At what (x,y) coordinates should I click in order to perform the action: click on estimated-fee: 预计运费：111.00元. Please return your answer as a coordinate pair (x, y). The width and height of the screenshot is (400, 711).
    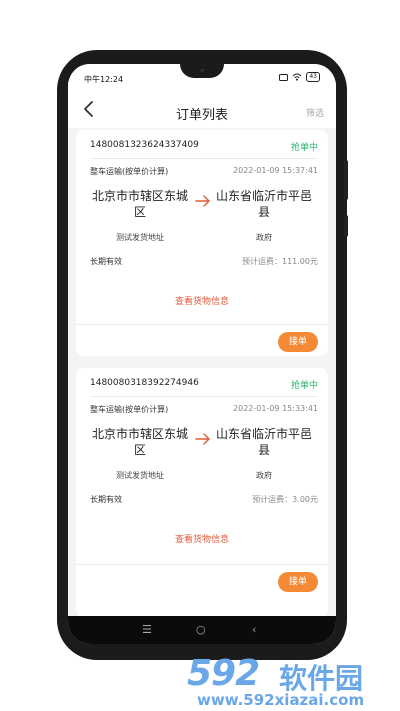
    Looking at the image, I should click on (280, 261).